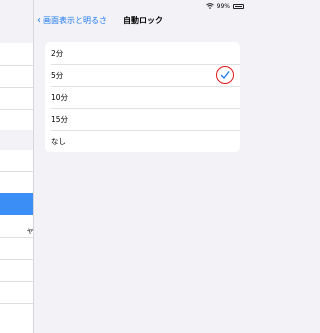 The height and width of the screenshot is (333, 320). I want to click on sidebar-item-label-partial: ャ, so click(30, 230).